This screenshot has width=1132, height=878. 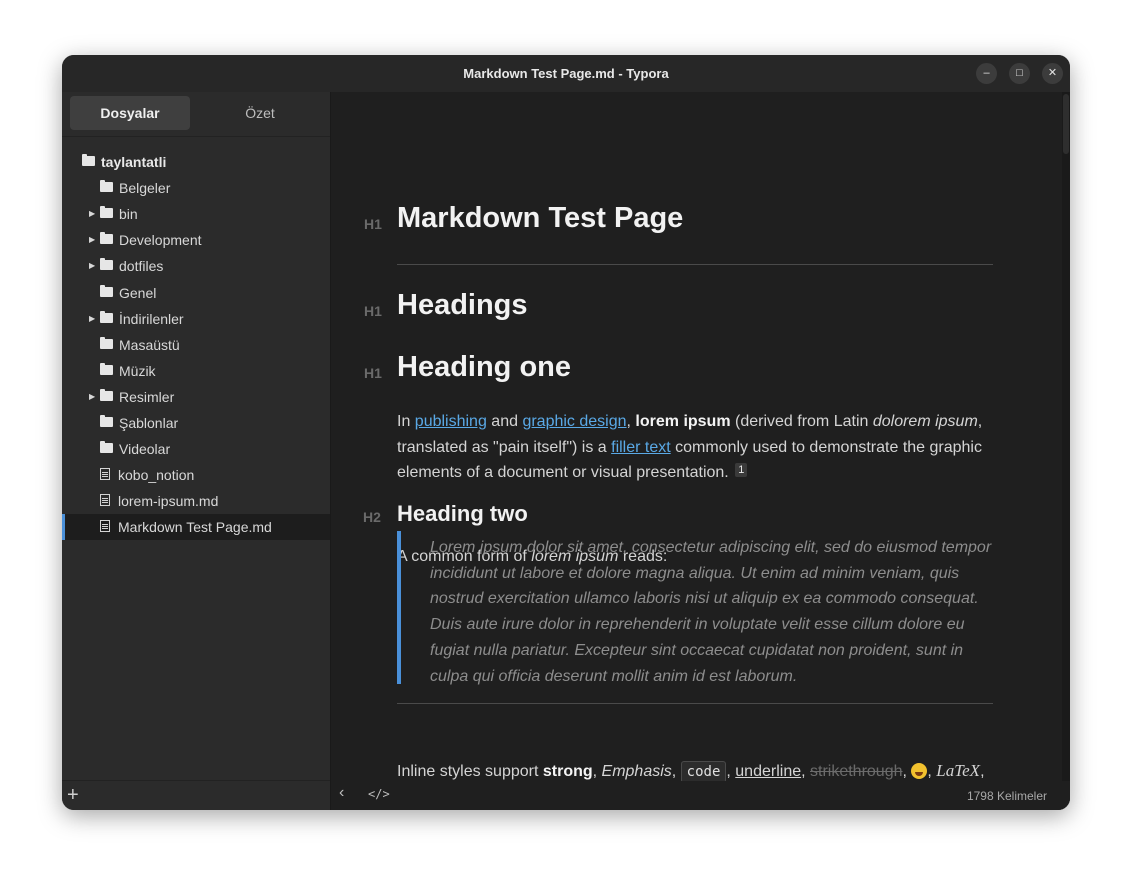 I want to click on underline-text: underline, so click(x=768, y=771).